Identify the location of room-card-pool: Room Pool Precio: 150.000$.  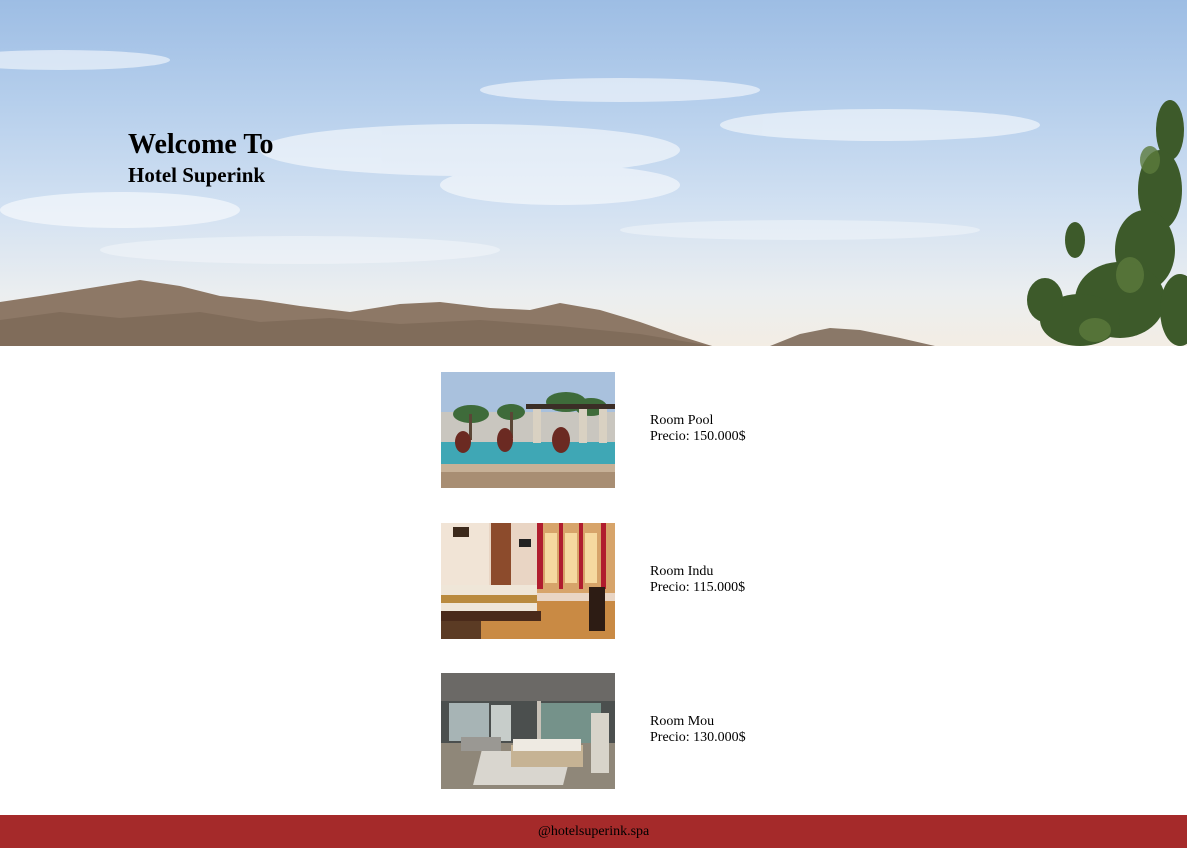
(641, 430).